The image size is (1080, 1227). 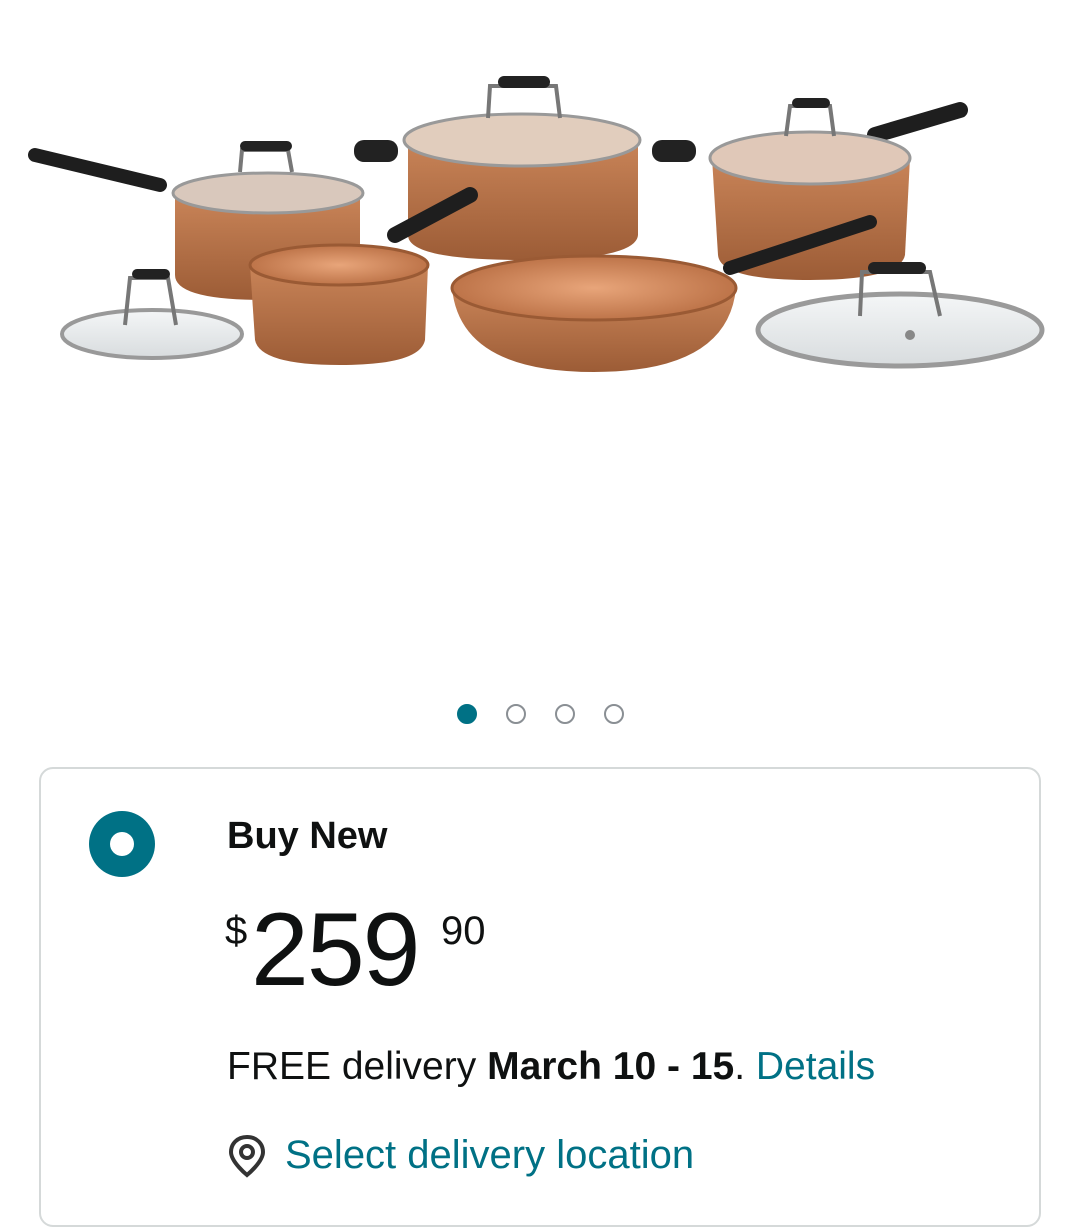 What do you see at coordinates (463, 931) in the screenshot?
I see `price-fraction: 90` at bounding box center [463, 931].